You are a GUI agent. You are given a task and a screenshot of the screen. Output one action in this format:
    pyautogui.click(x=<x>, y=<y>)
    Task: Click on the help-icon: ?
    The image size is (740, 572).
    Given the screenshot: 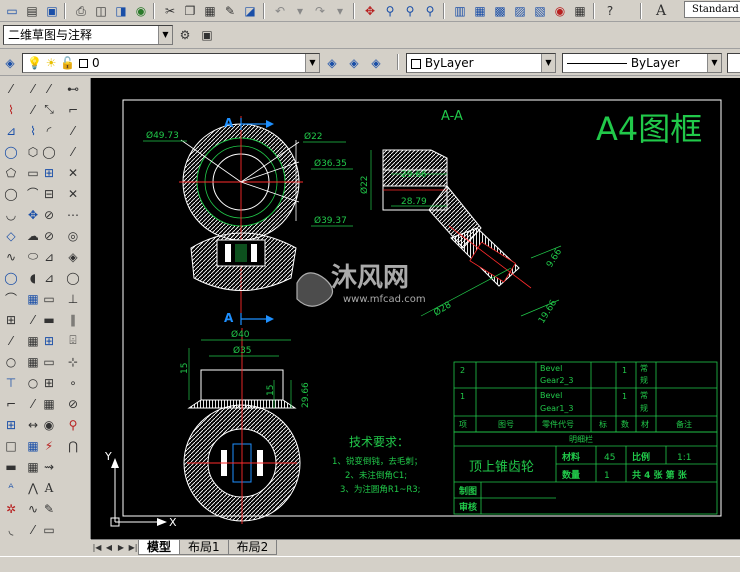 What is the action you would take?
    pyautogui.click(x=610, y=11)
    